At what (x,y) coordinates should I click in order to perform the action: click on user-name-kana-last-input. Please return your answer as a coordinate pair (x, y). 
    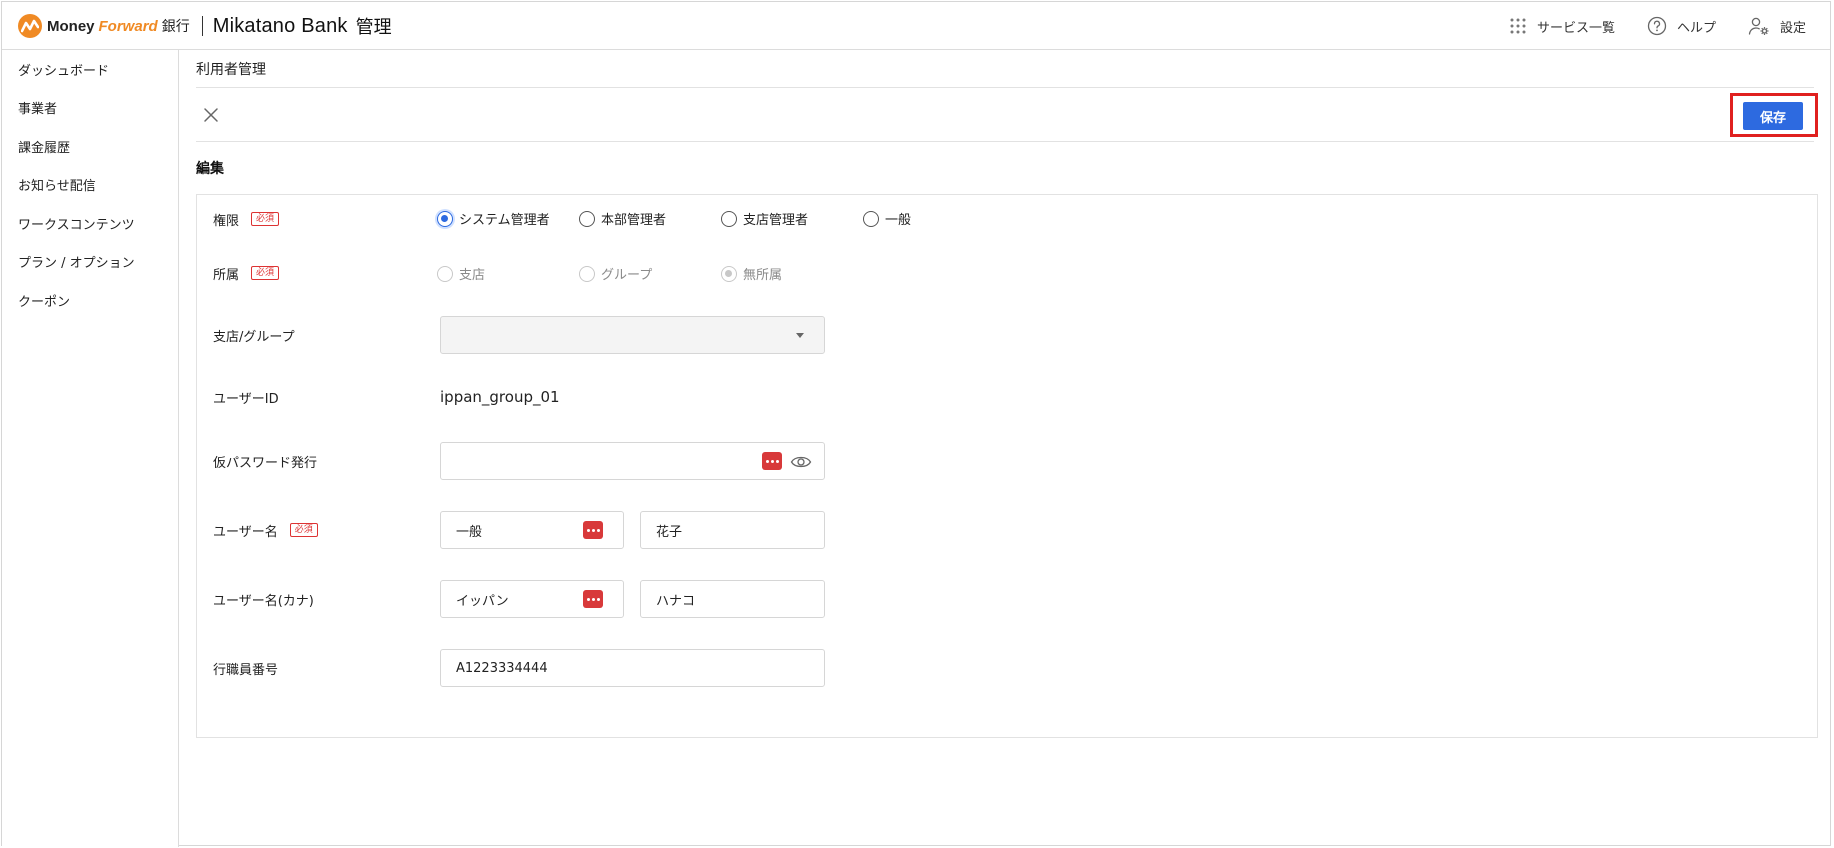
    Looking at the image, I should click on (516, 599).